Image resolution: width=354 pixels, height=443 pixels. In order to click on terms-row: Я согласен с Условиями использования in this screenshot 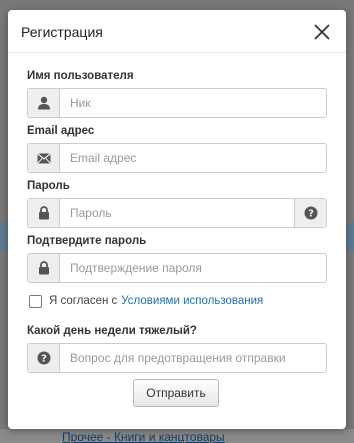, I will do `click(145, 301)`.